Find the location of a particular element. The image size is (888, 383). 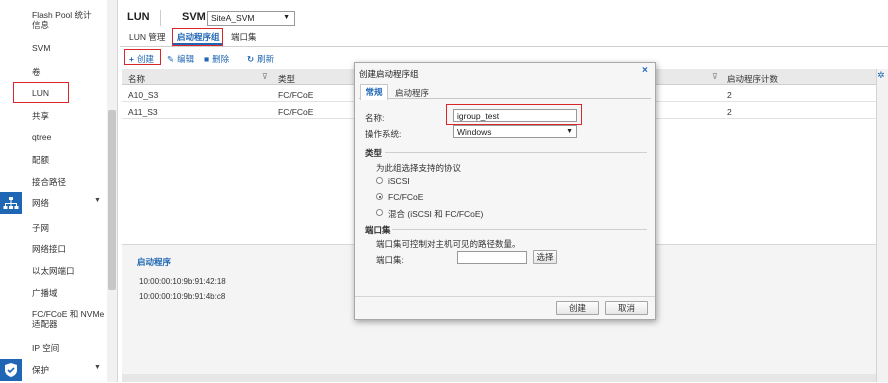

create-dialog-button: 创建 is located at coordinates (577, 308).